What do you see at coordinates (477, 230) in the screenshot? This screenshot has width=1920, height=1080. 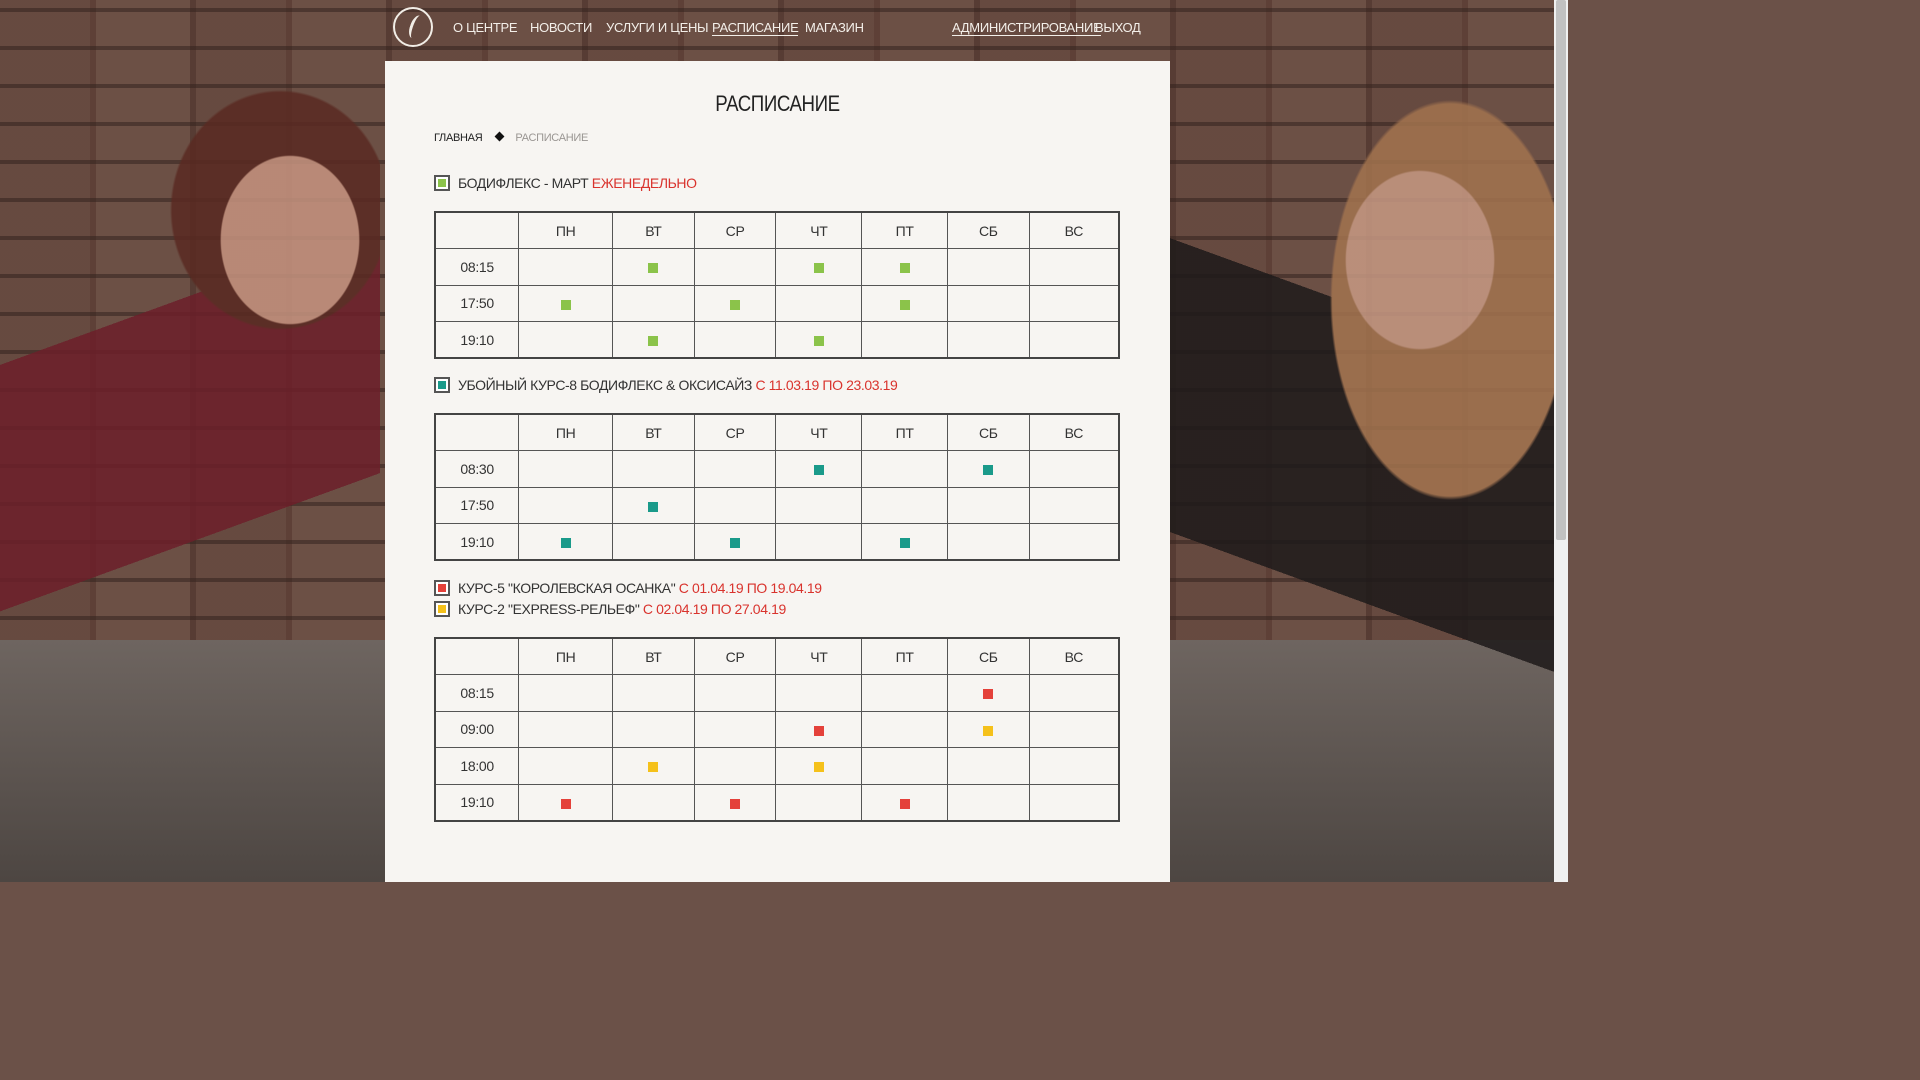 I see `table-corner-cell` at bounding box center [477, 230].